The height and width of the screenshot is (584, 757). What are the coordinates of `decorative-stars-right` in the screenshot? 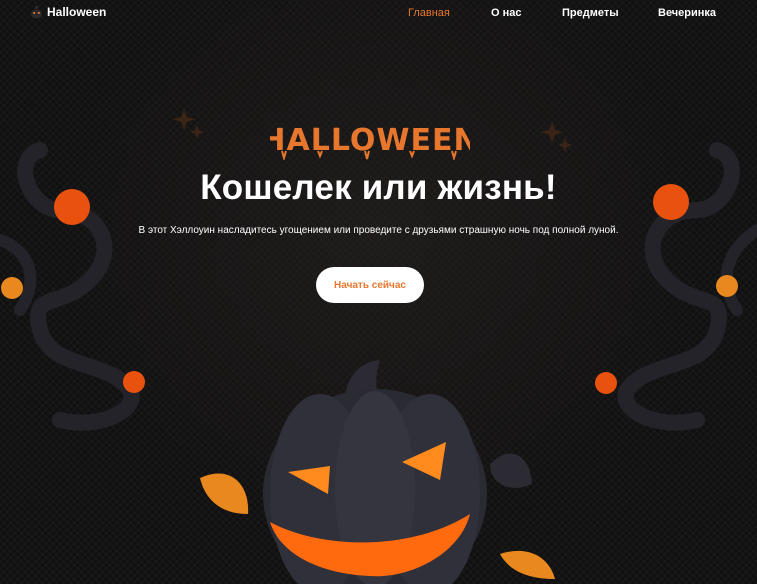 It's located at (556, 137).